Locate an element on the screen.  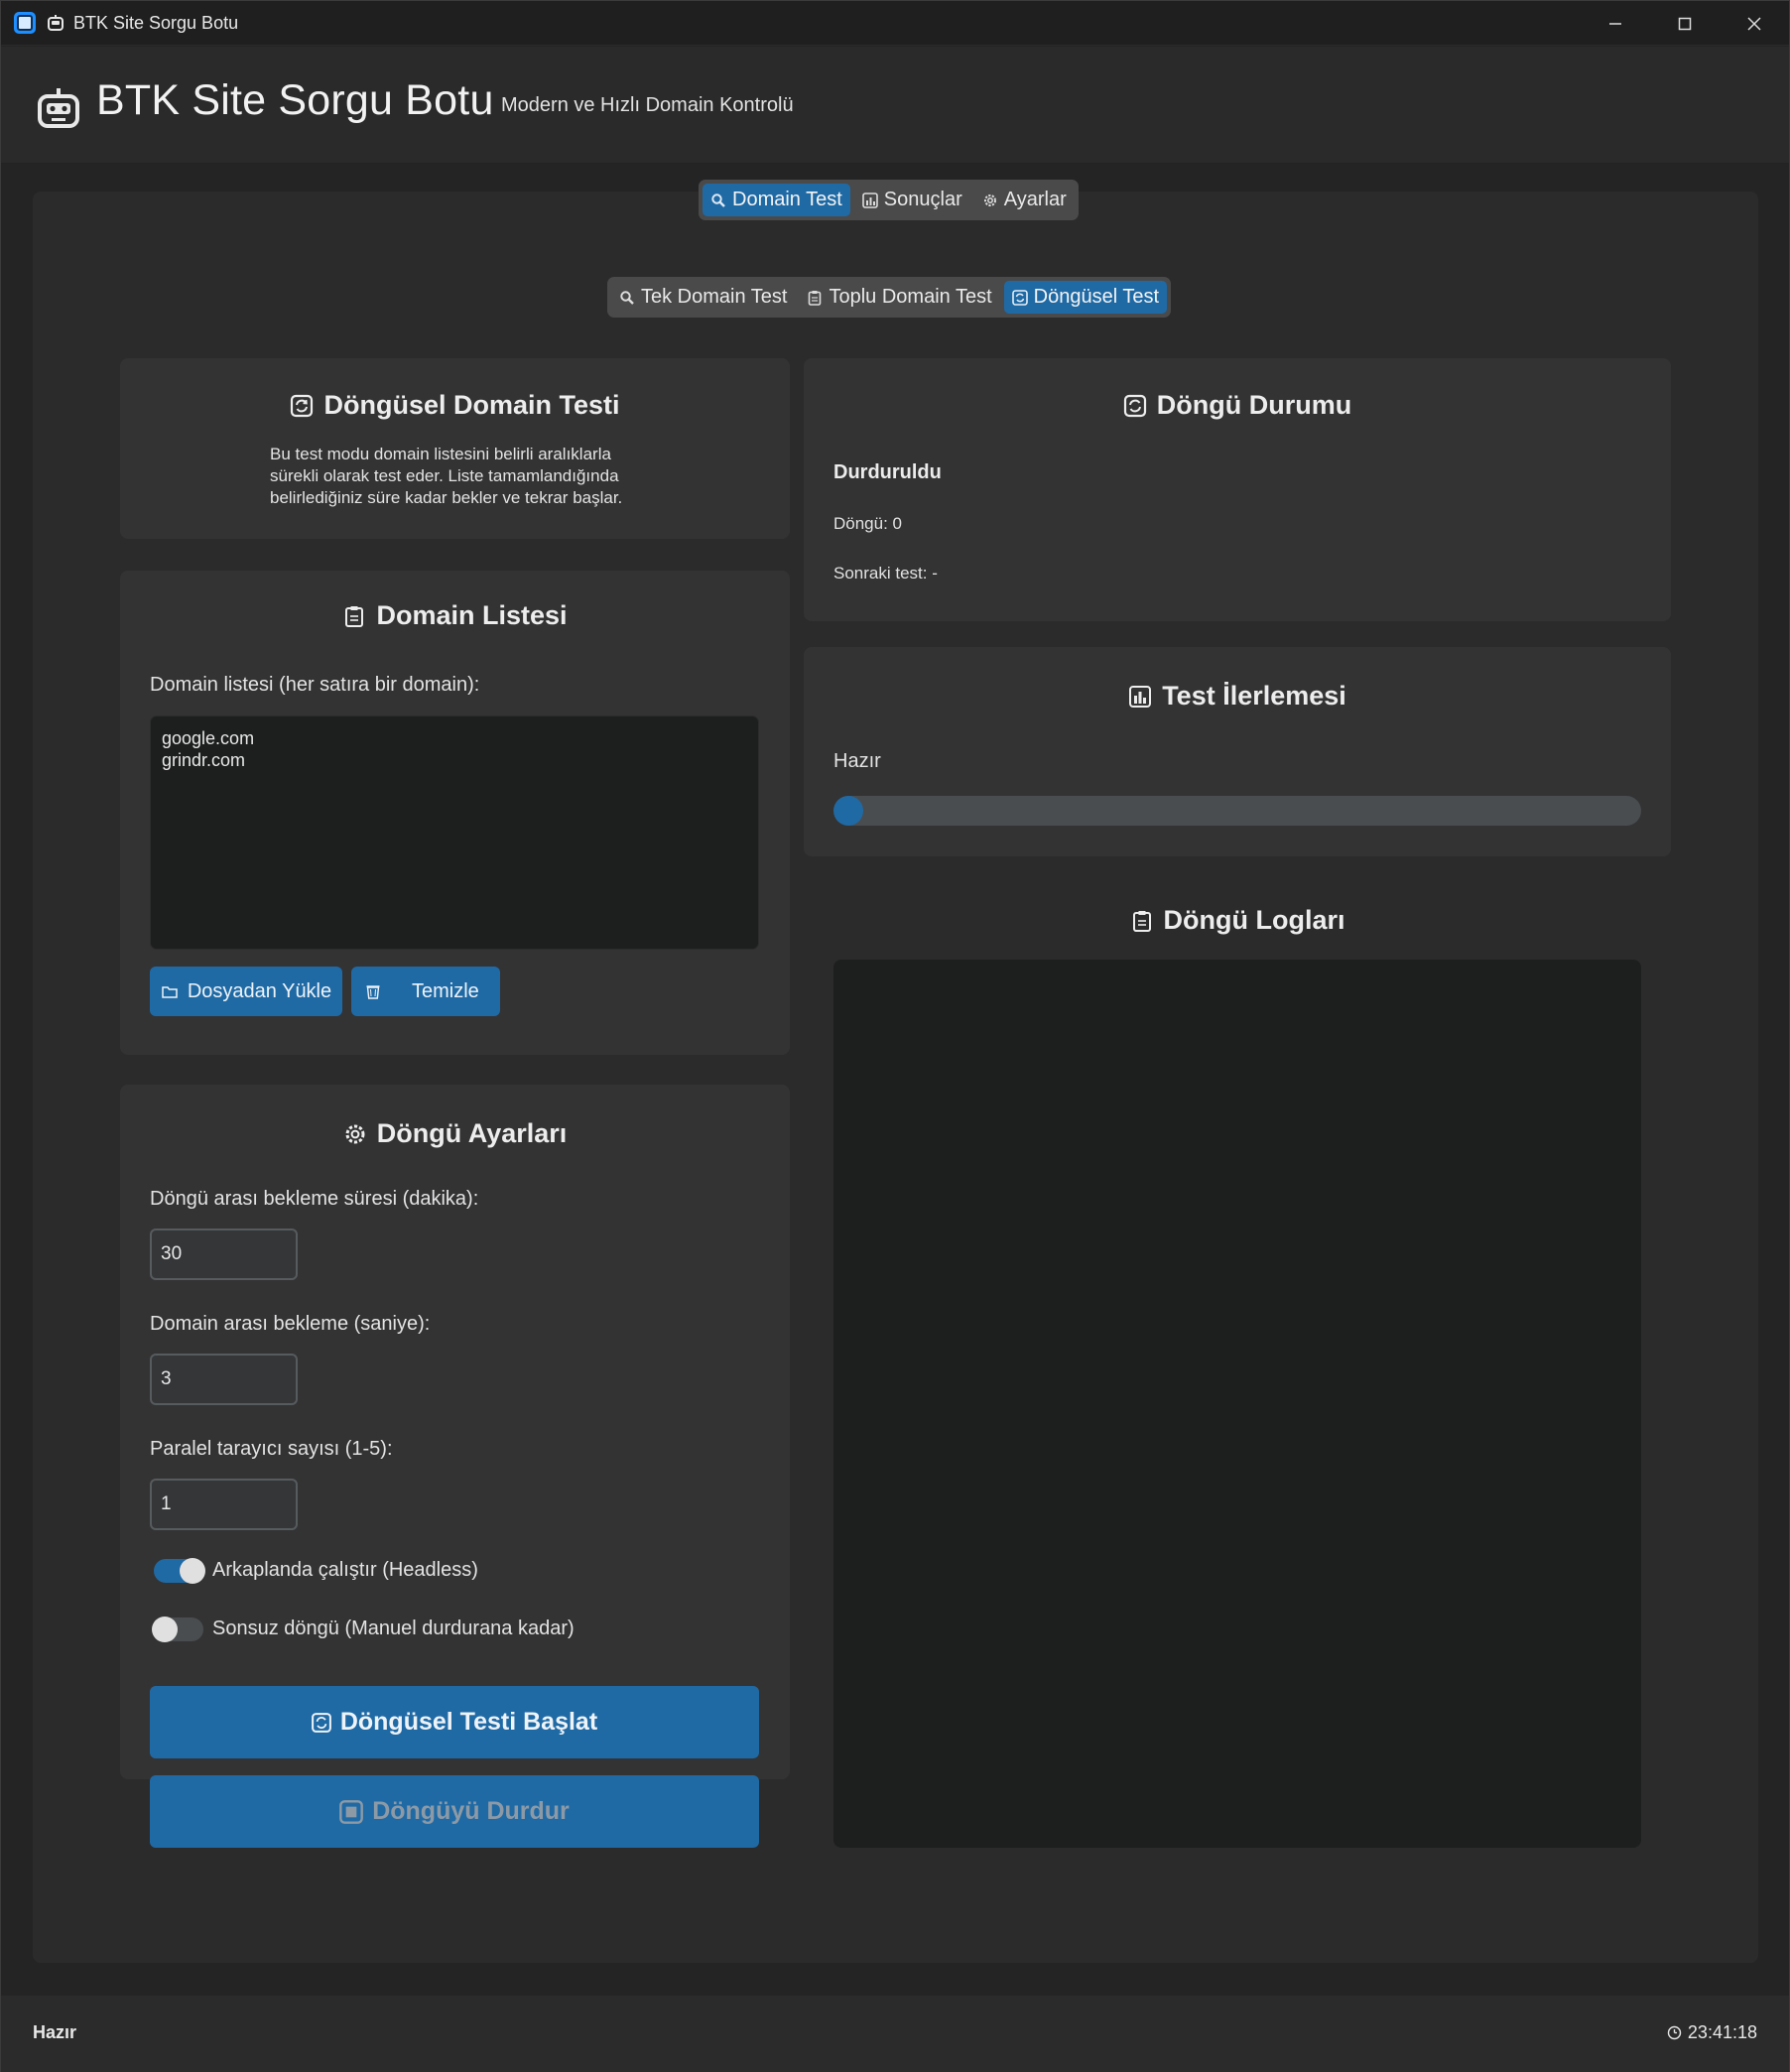
window-title: BTK Site Sorgu Botu is located at coordinates (156, 23).